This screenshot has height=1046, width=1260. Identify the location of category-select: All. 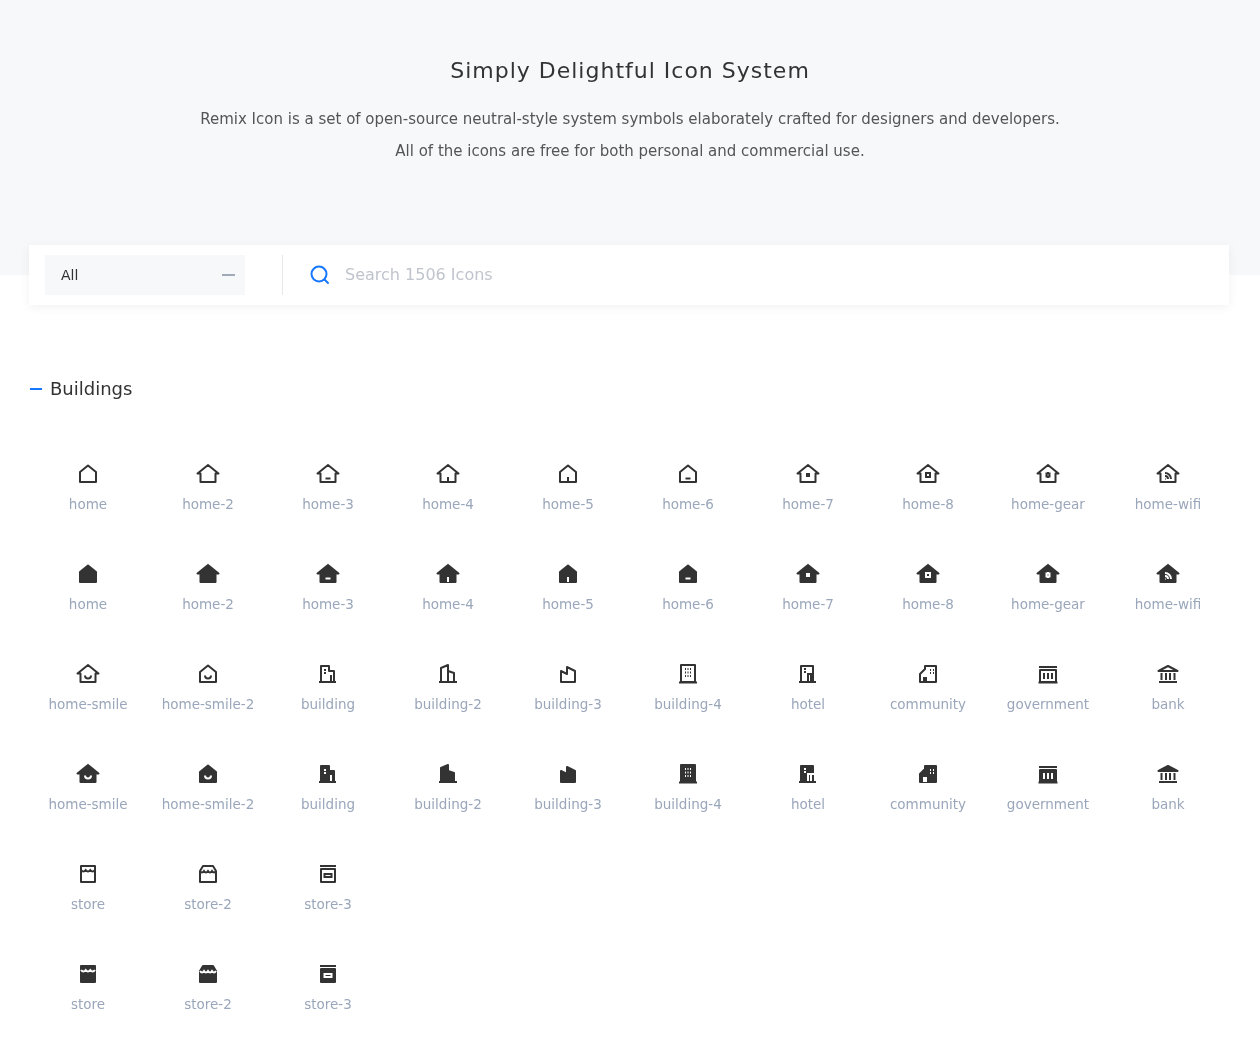
(145, 275).